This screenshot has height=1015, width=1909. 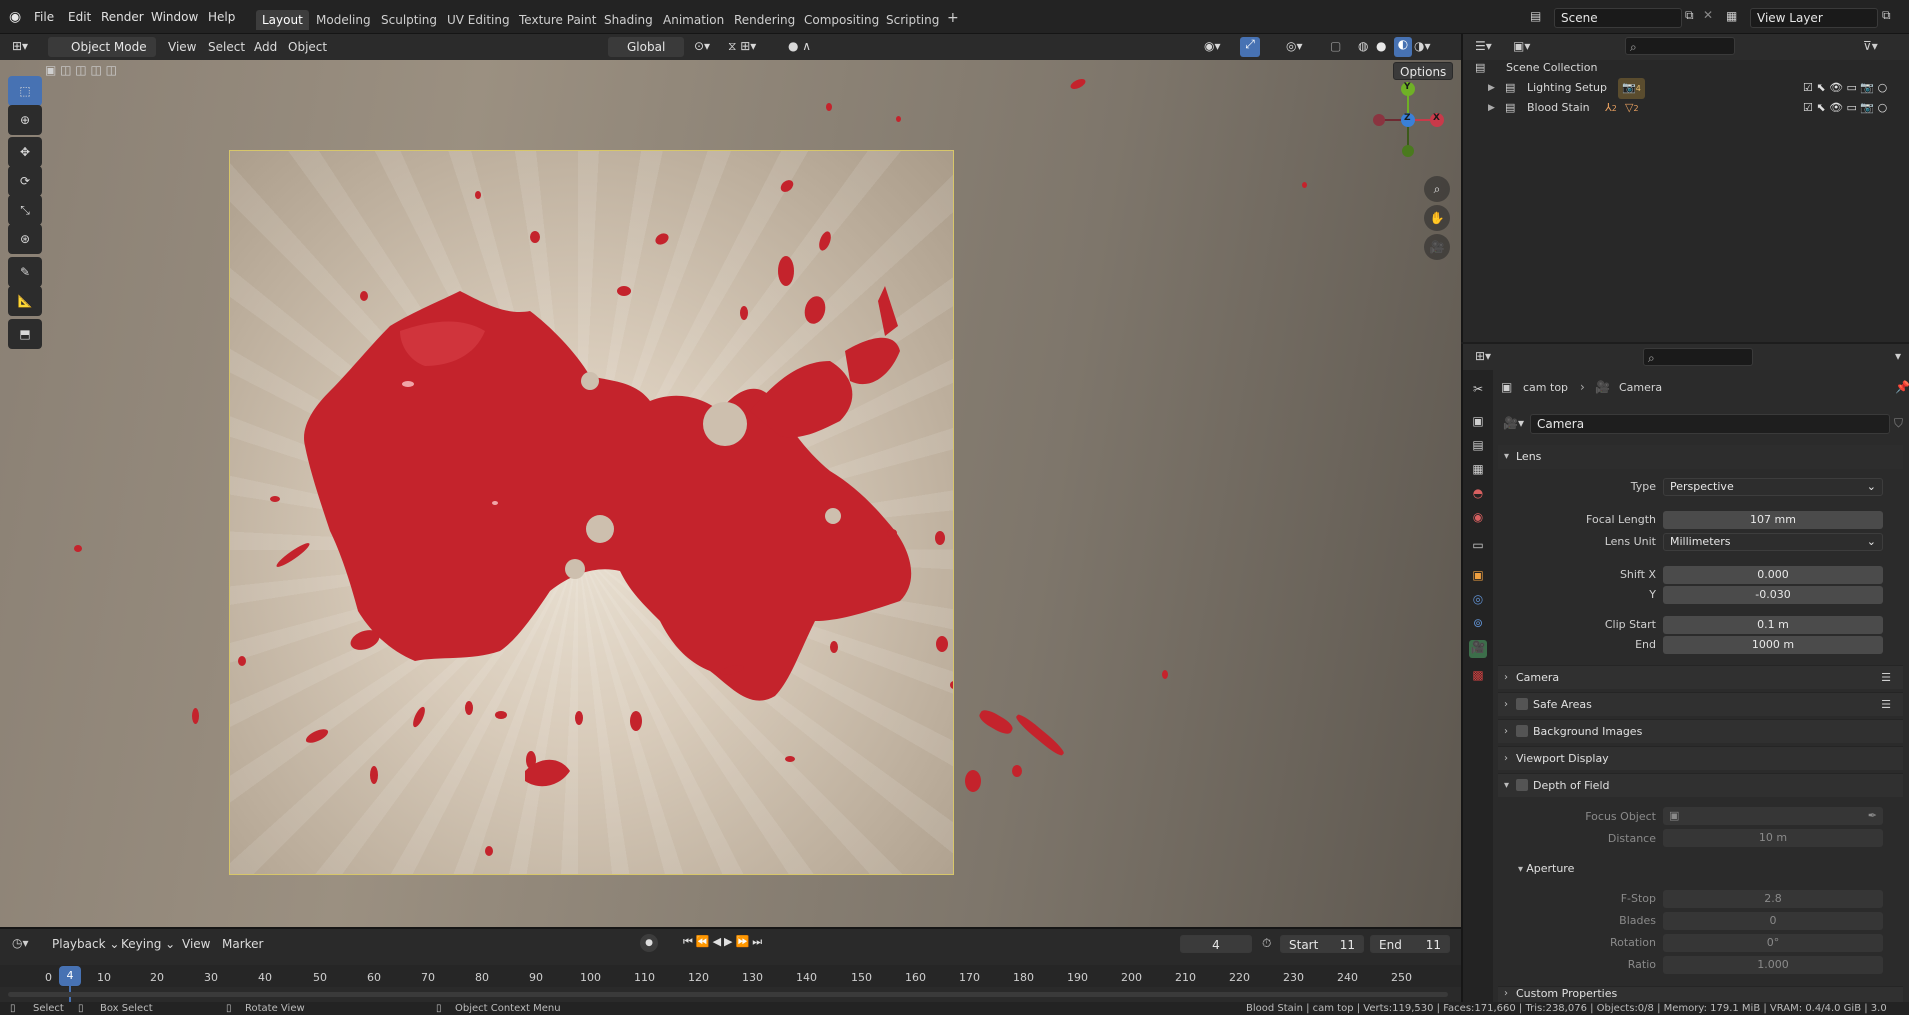 I want to click on filter-icon: ⊽▾, so click(x=1870, y=46).